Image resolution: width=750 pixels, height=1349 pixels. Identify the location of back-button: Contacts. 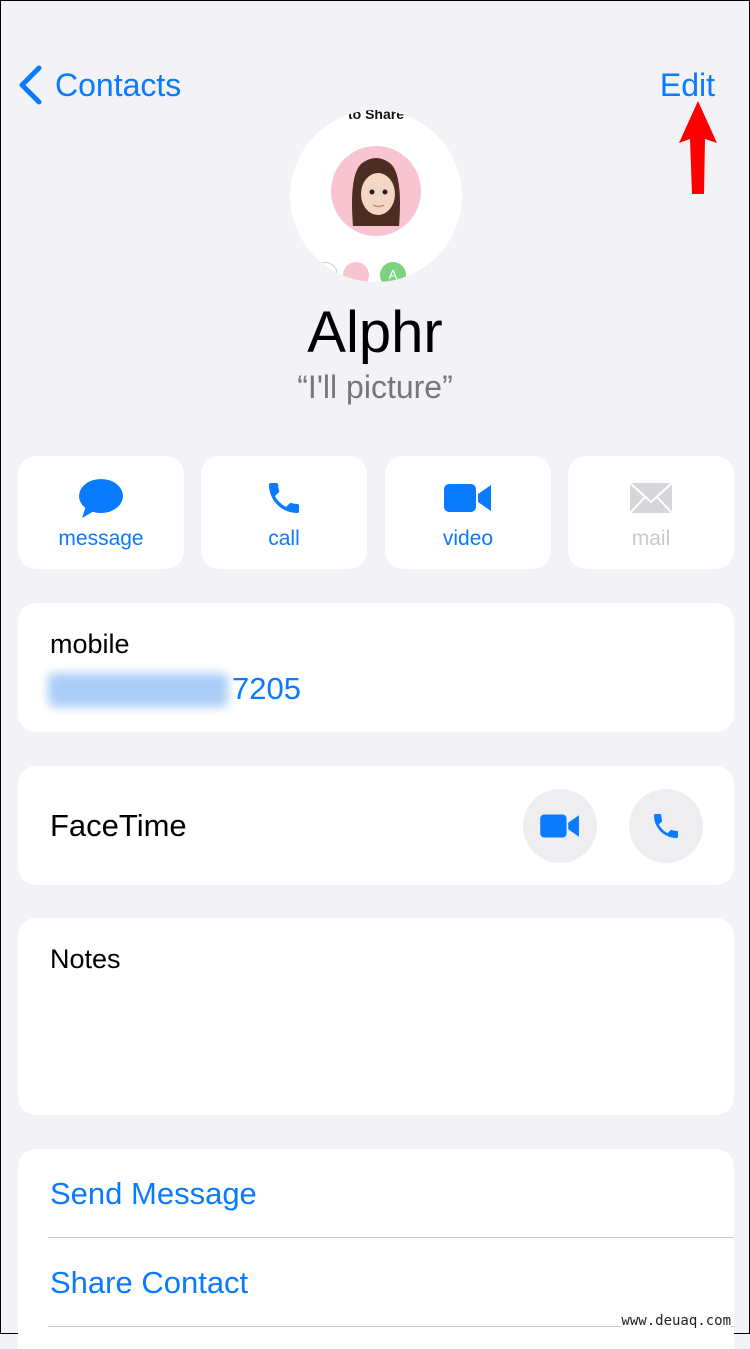
(99, 85).